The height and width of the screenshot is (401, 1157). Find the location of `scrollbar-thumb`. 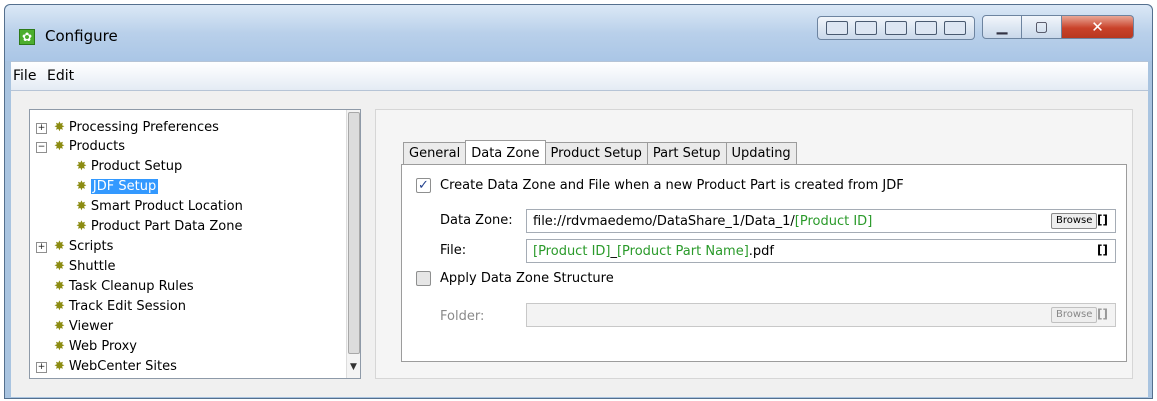

scrollbar-thumb is located at coordinates (354, 233).